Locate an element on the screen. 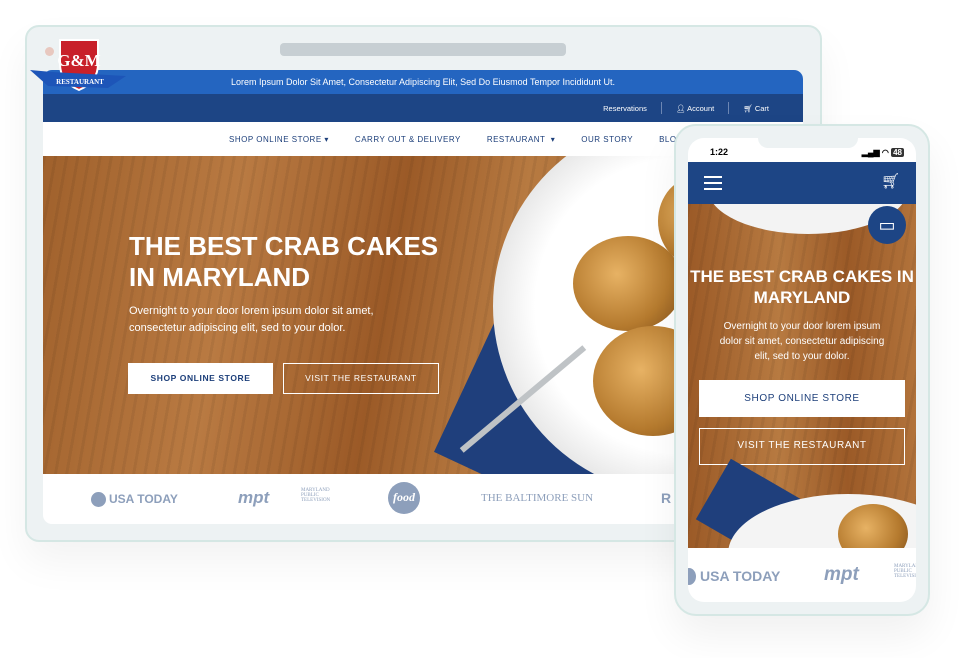 The image size is (970, 658). svg-text: G&M is located at coordinates (78, 60).